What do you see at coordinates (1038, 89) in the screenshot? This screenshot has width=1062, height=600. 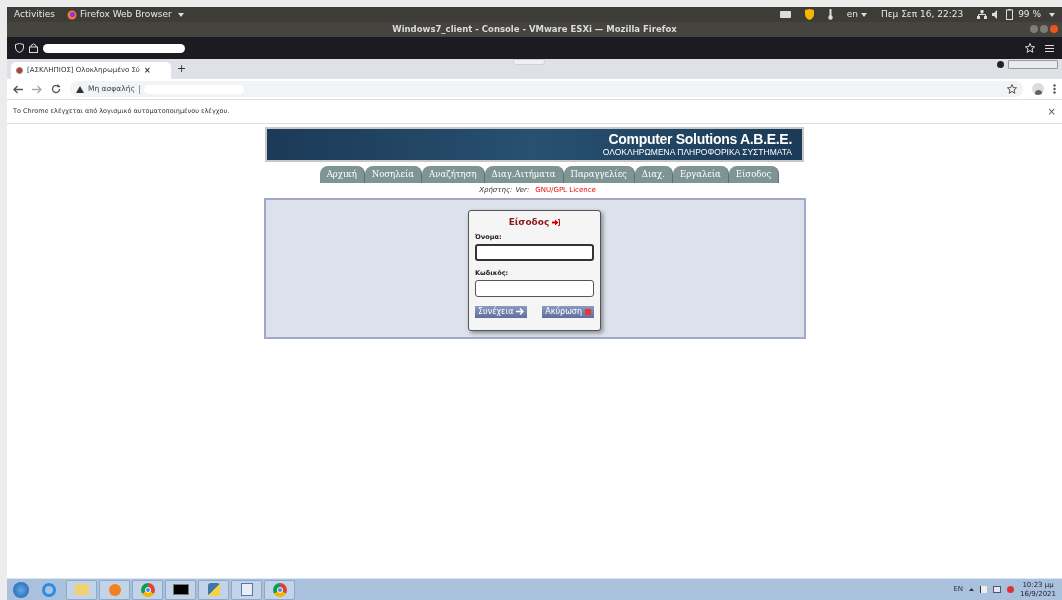 I see `profile-icon` at bounding box center [1038, 89].